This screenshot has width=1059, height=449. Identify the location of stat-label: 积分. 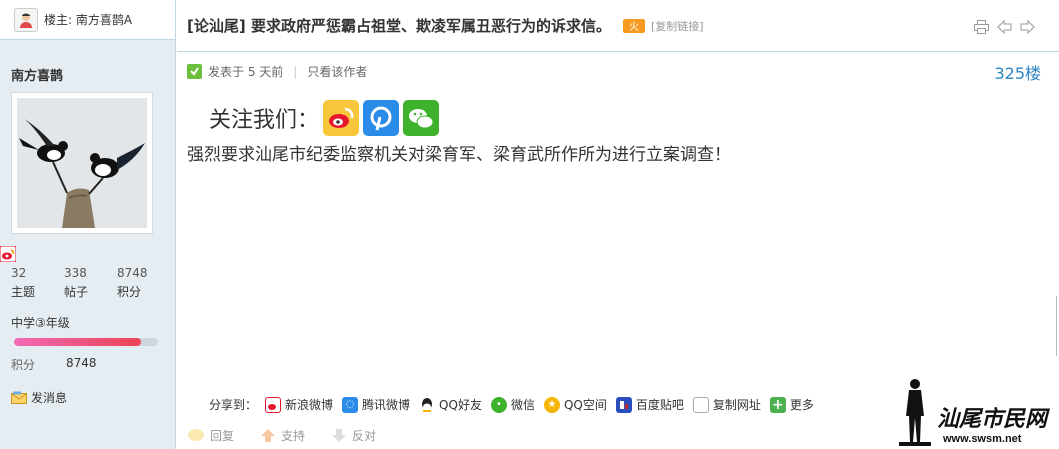
(129, 292).